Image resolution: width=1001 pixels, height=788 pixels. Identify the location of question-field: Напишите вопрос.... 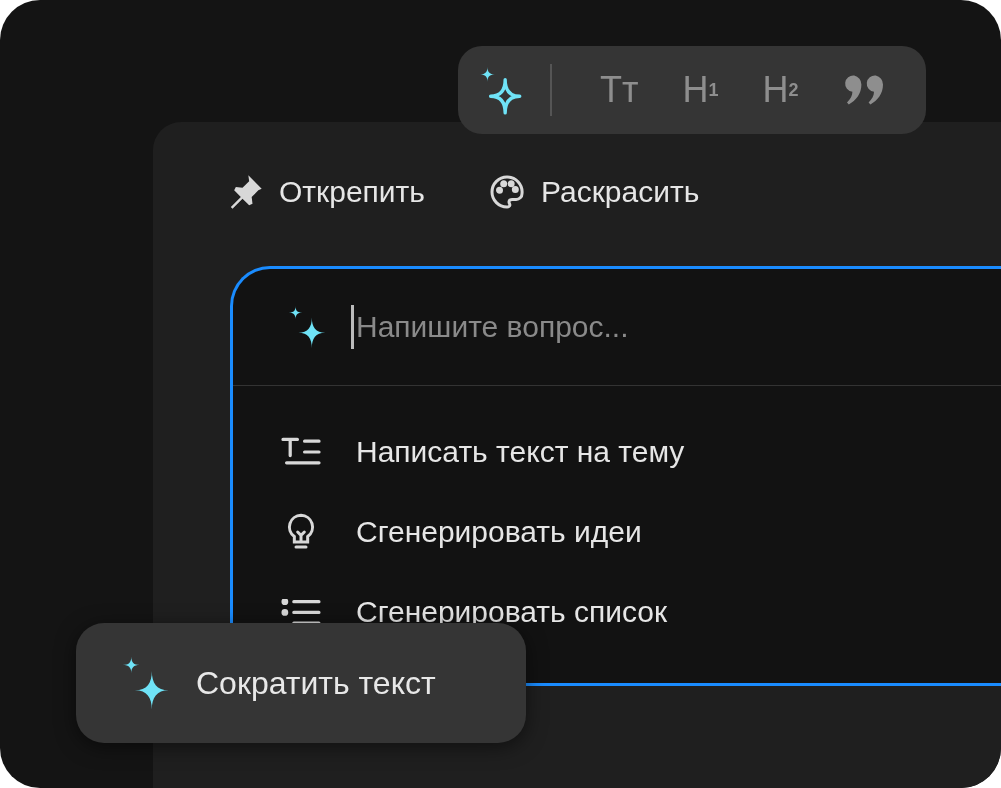
(606, 327).